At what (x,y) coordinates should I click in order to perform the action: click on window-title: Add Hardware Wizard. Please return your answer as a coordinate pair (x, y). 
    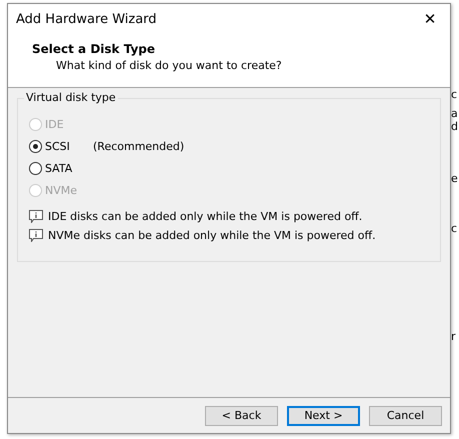
    Looking at the image, I should click on (86, 19).